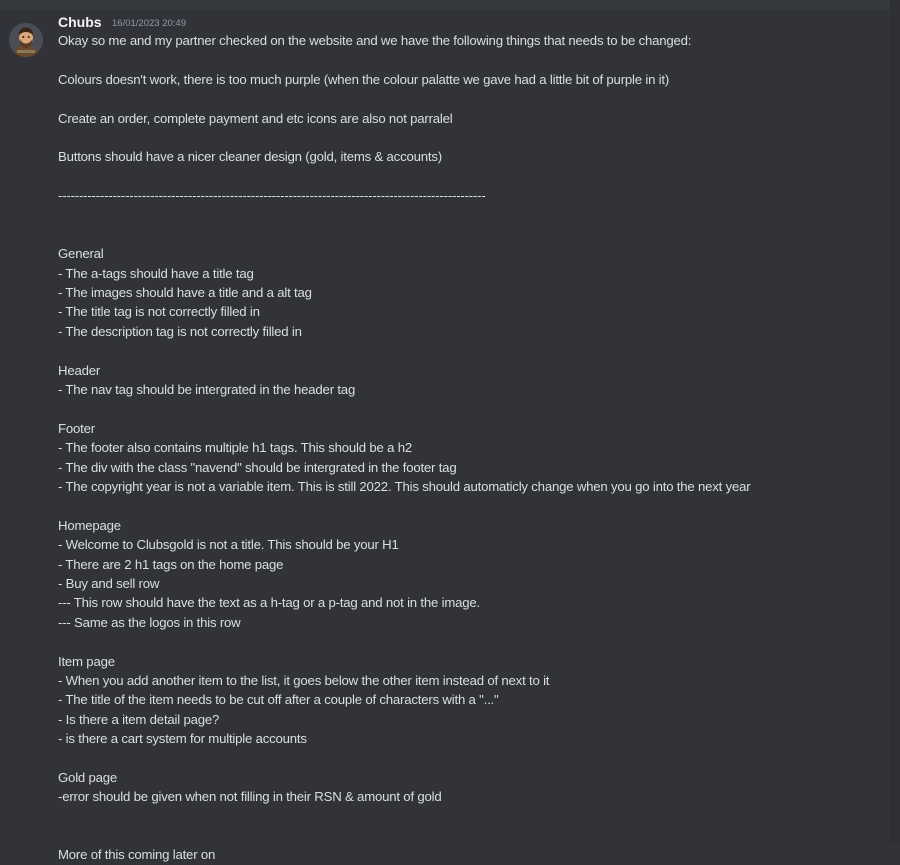 The image size is (900, 865). Describe the element at coordinates (149, 23) in the screenshot. I see `message-timestamp: 16/01/2023 20:49` at that location.